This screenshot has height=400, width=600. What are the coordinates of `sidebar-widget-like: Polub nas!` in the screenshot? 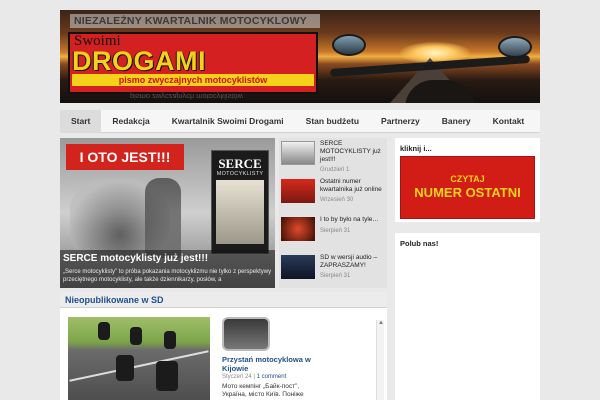 It's located at (467, 316).